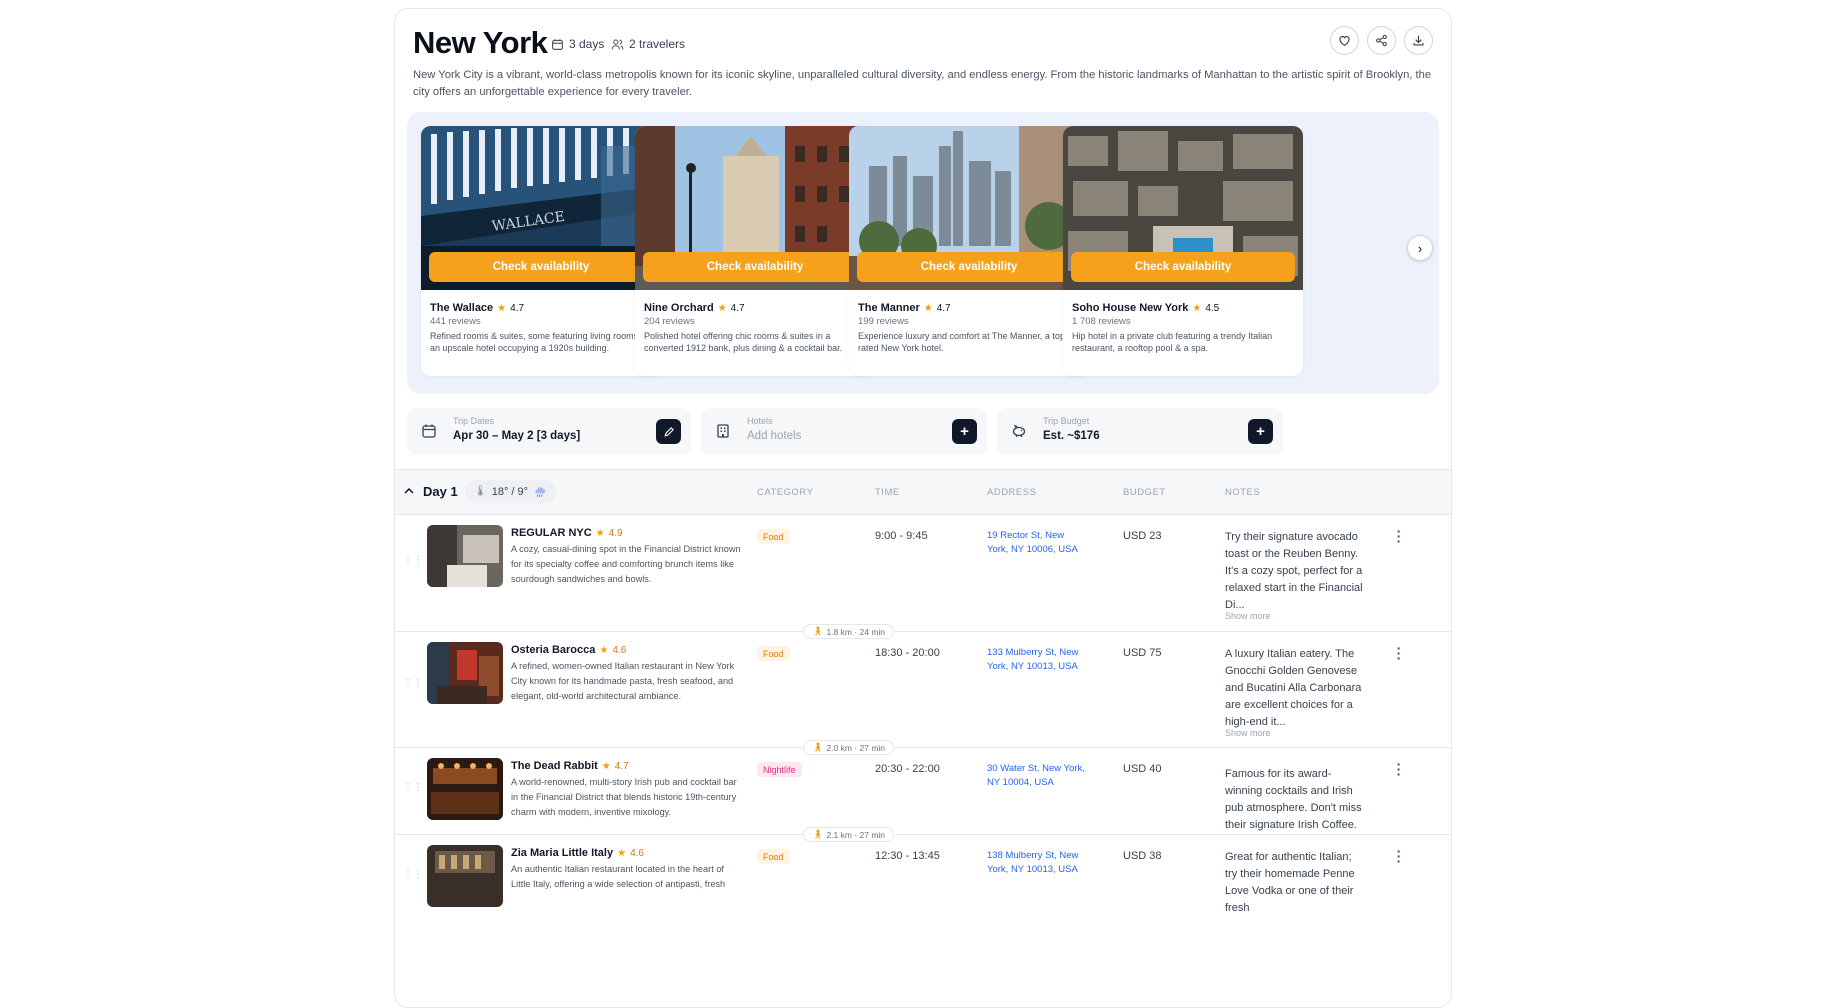 The image size is (1844, 1008). Describe the element at coordinates (1140, 431) in the screenshot. I see `trip-budget-box: Trip Budget Est. ~$176 +` at that location.